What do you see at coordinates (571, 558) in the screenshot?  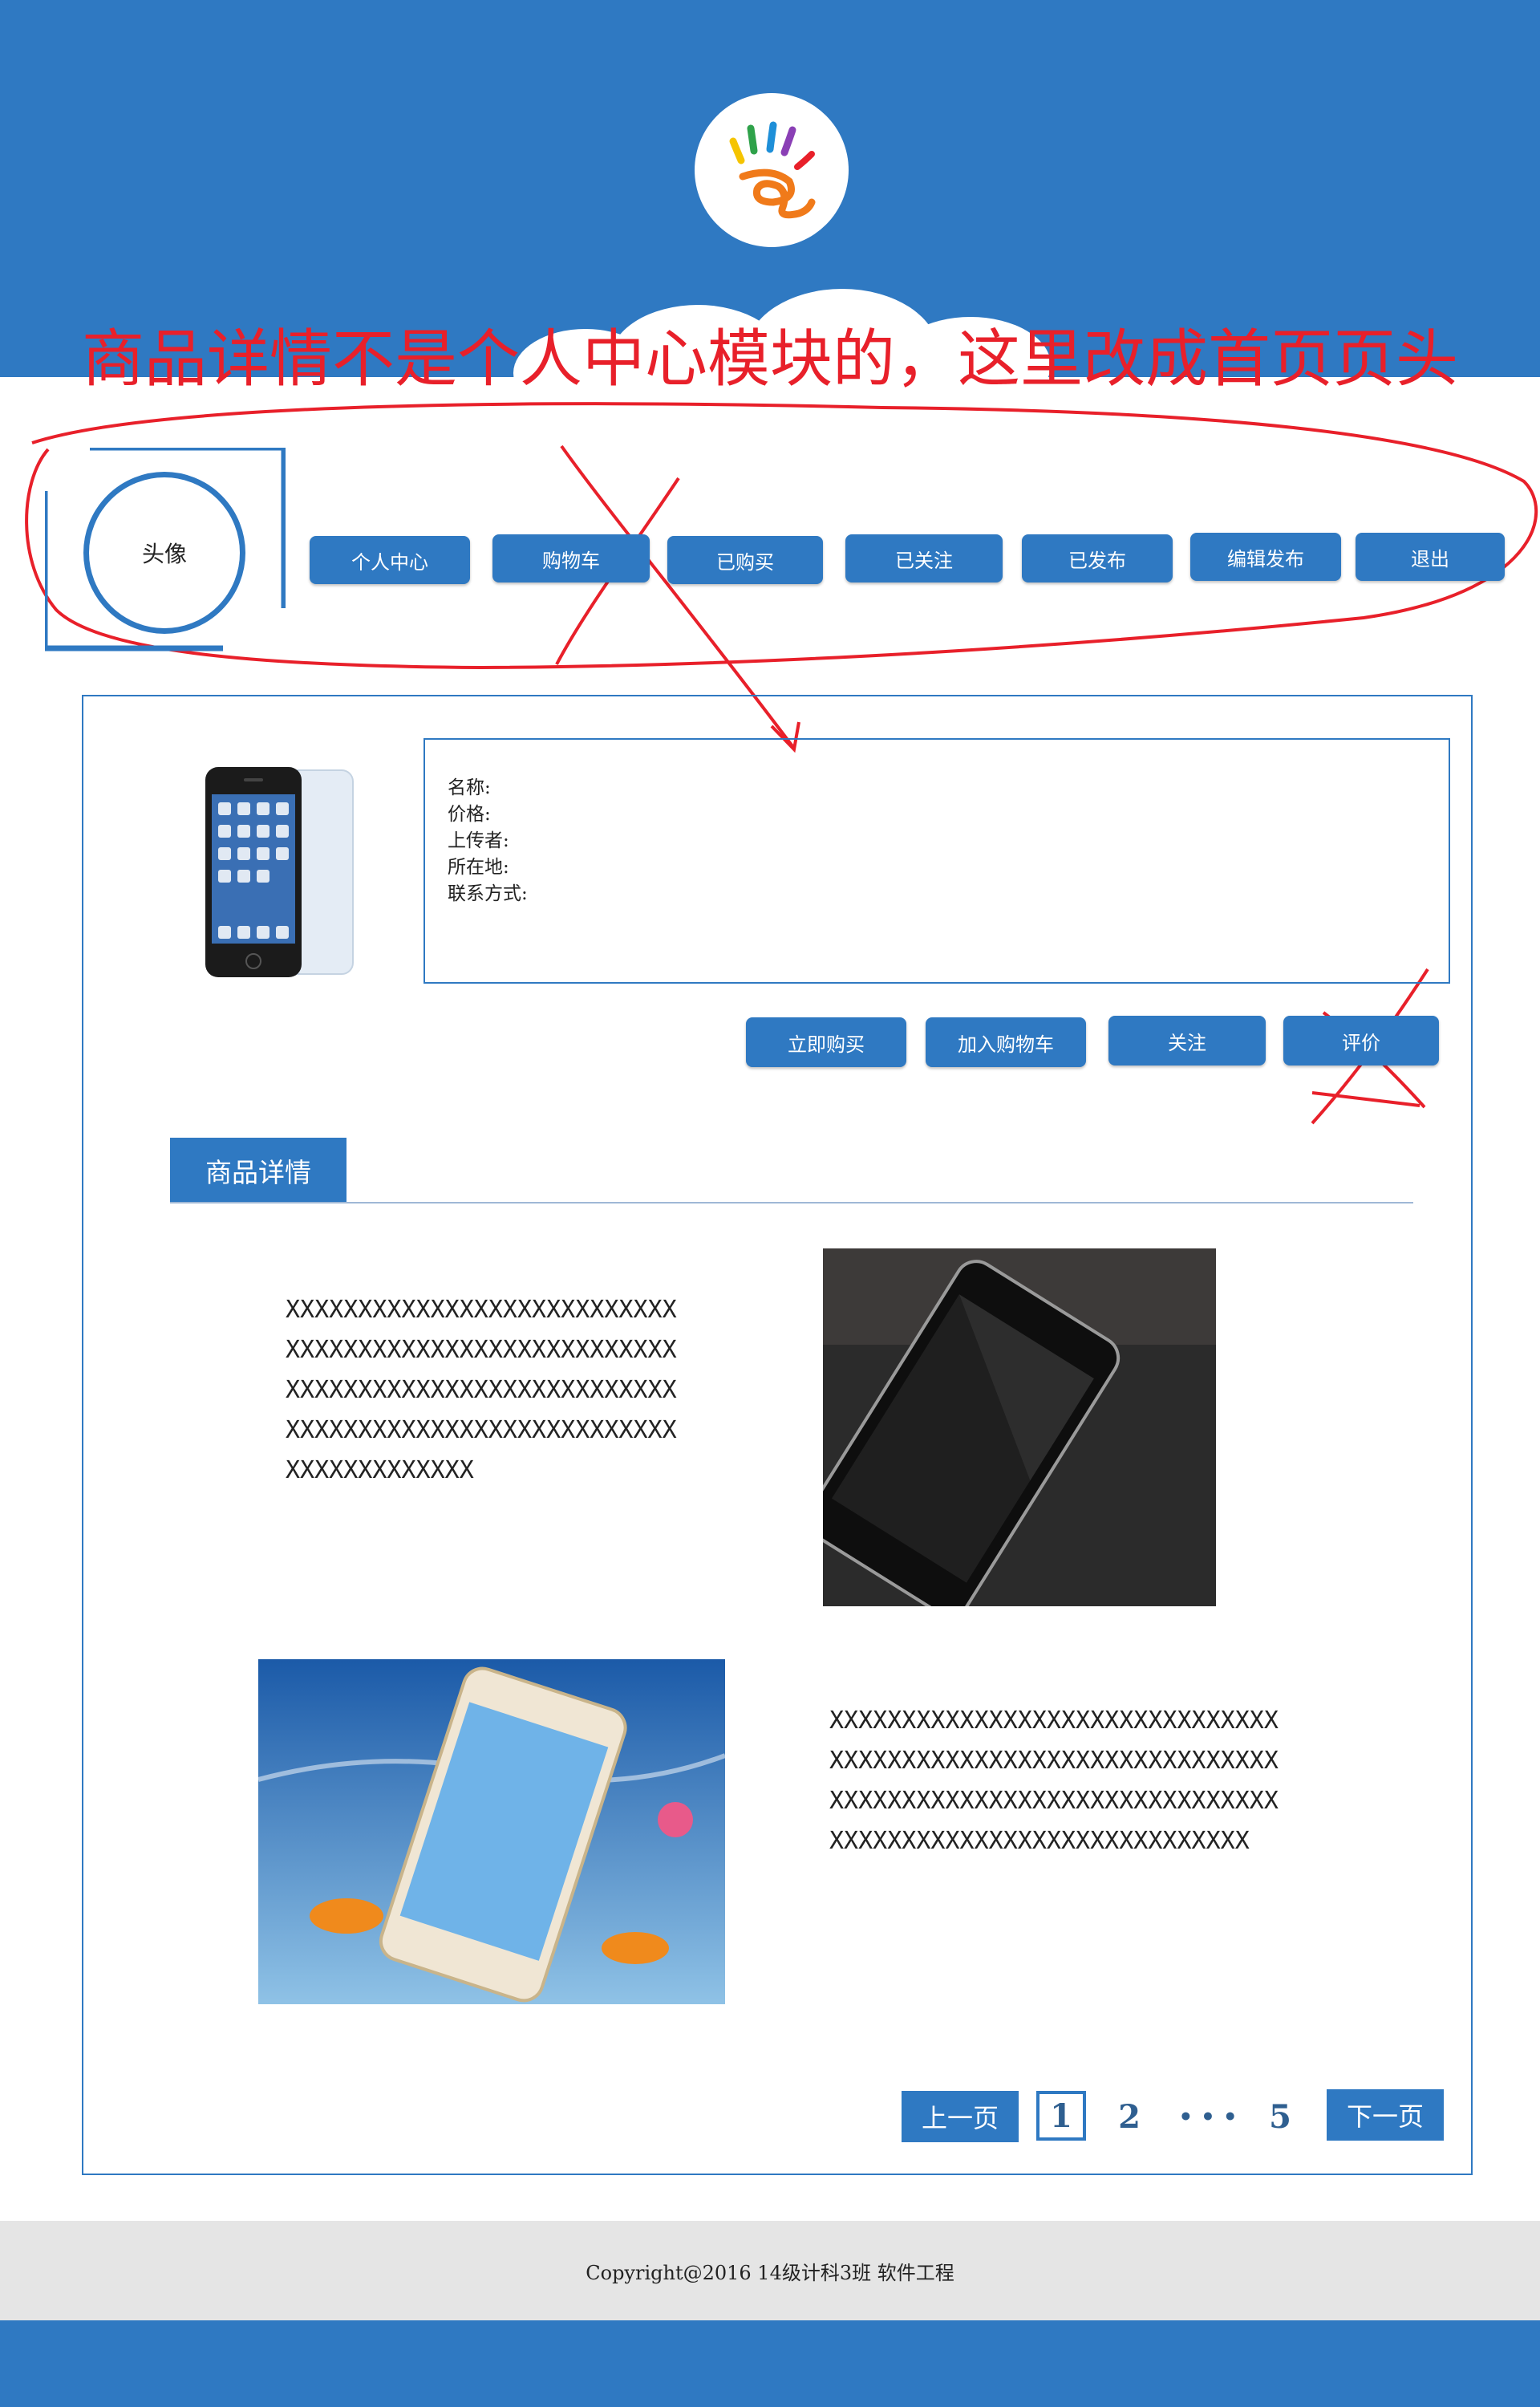 I see `nav-button-cart: 购物车` at bounding box center [571, 558].